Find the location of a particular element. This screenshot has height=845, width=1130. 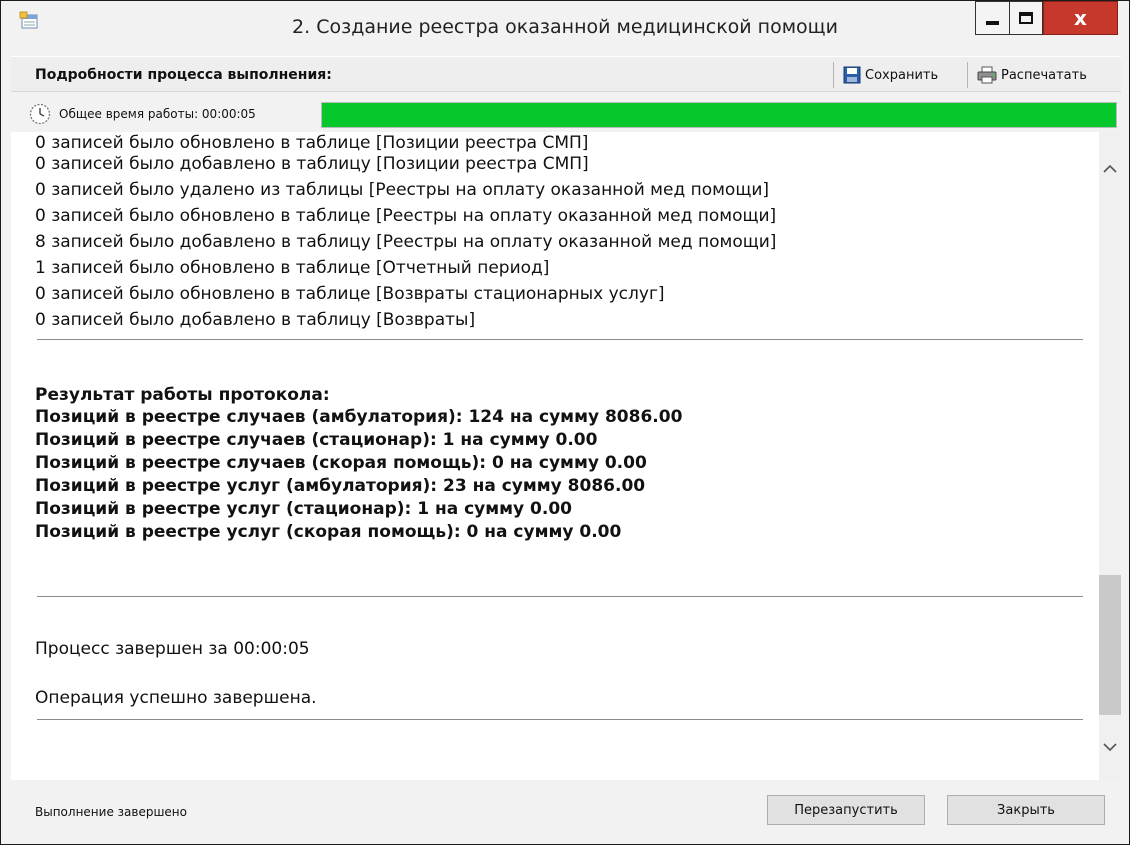

elapsed-time-label: Общее время работы: 00:00:05 is located at coordinates (157, 114).